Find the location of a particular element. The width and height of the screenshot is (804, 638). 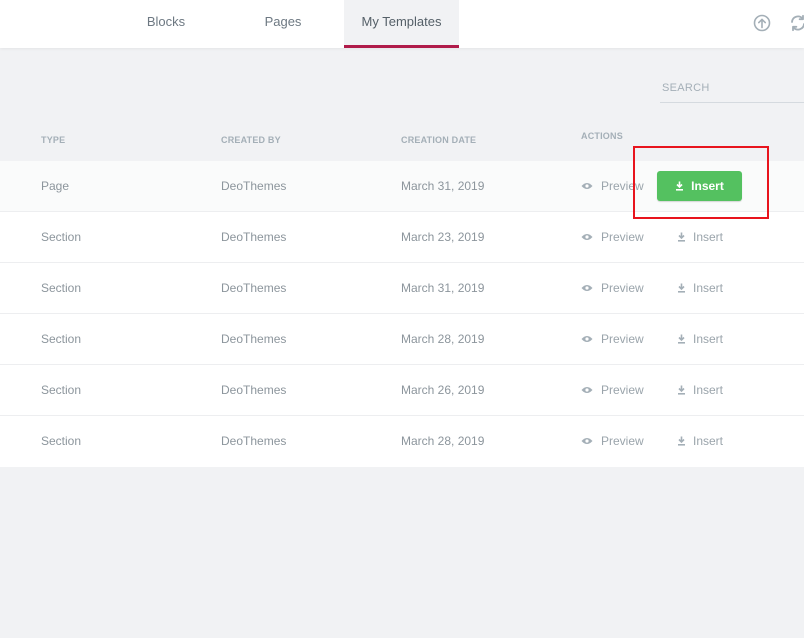

header-actions: ACTIONS is located at coordinates (602, 136).